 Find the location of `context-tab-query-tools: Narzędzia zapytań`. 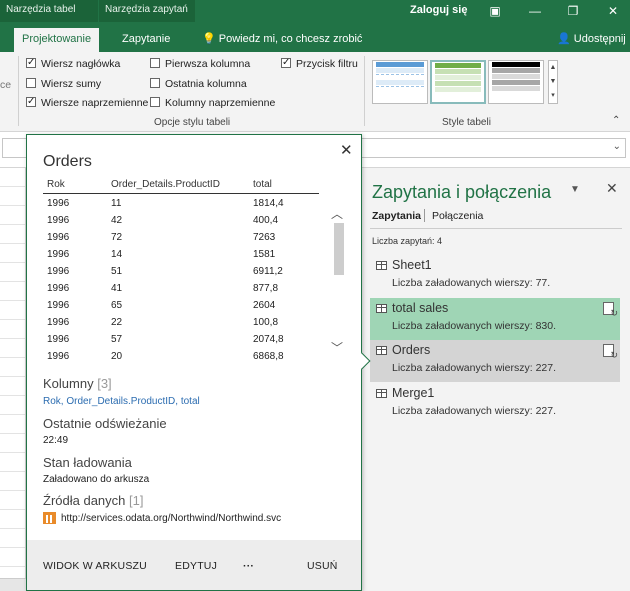

context-tab-query-tools: Narzędzia zapytań is located at coordinates (147, 11).